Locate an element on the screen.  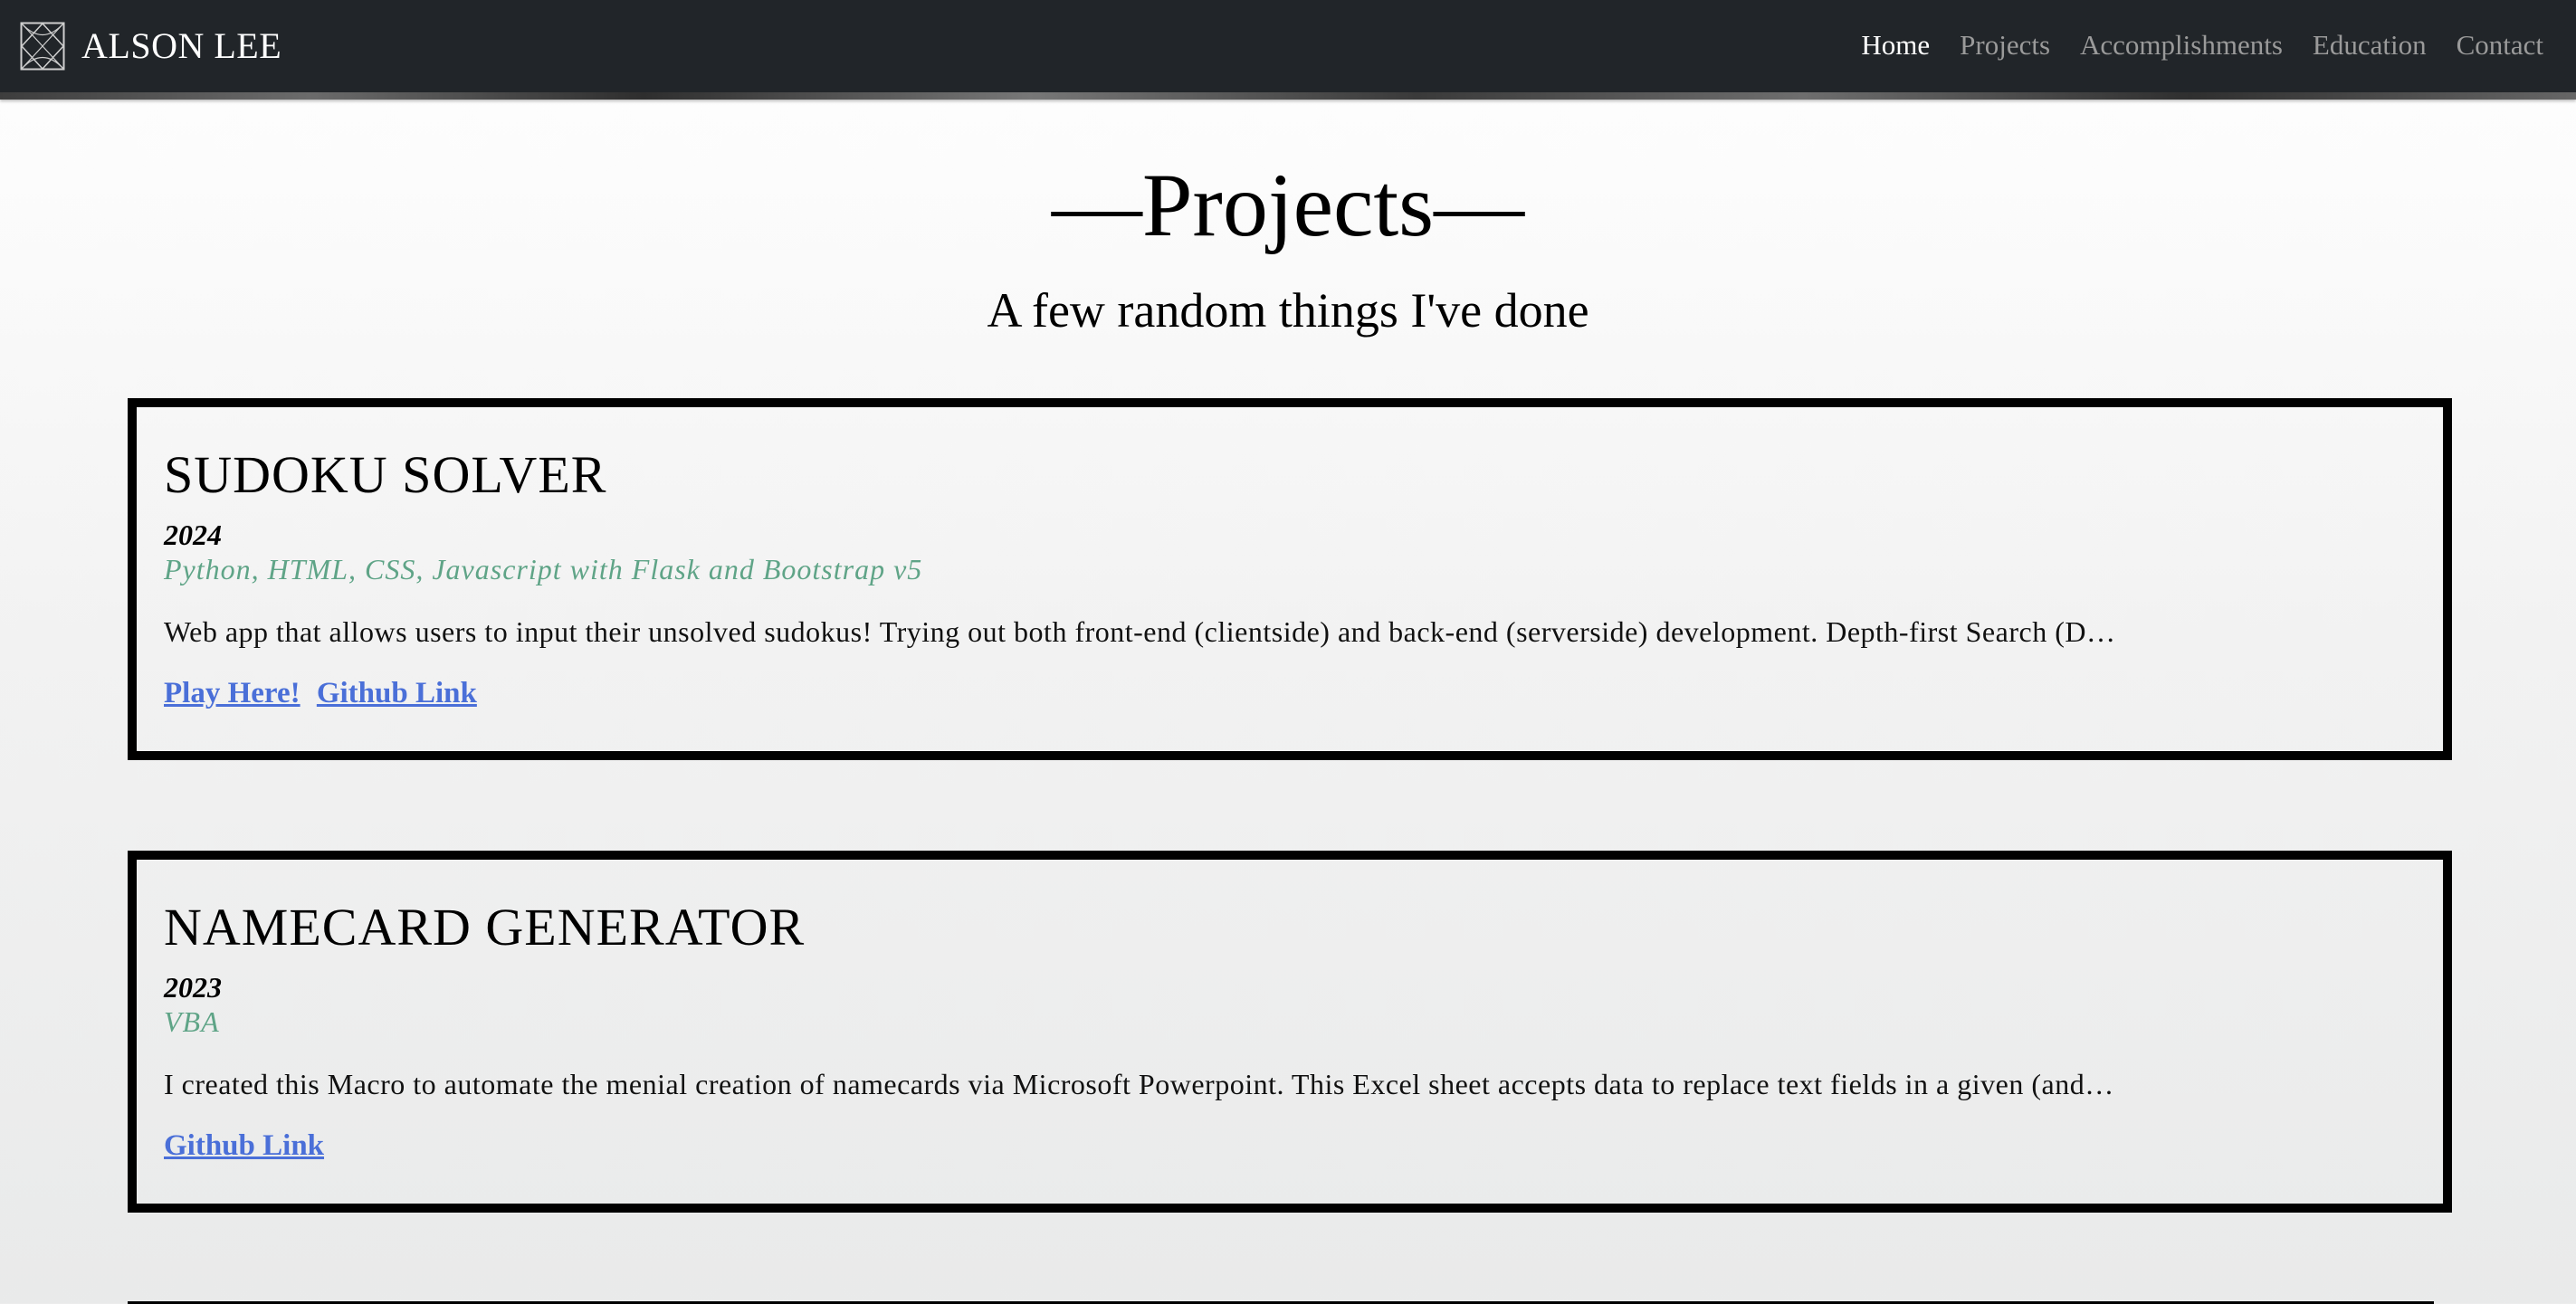
project-title: NAMECARD GENERATOR is located at coordinates (485, 928).